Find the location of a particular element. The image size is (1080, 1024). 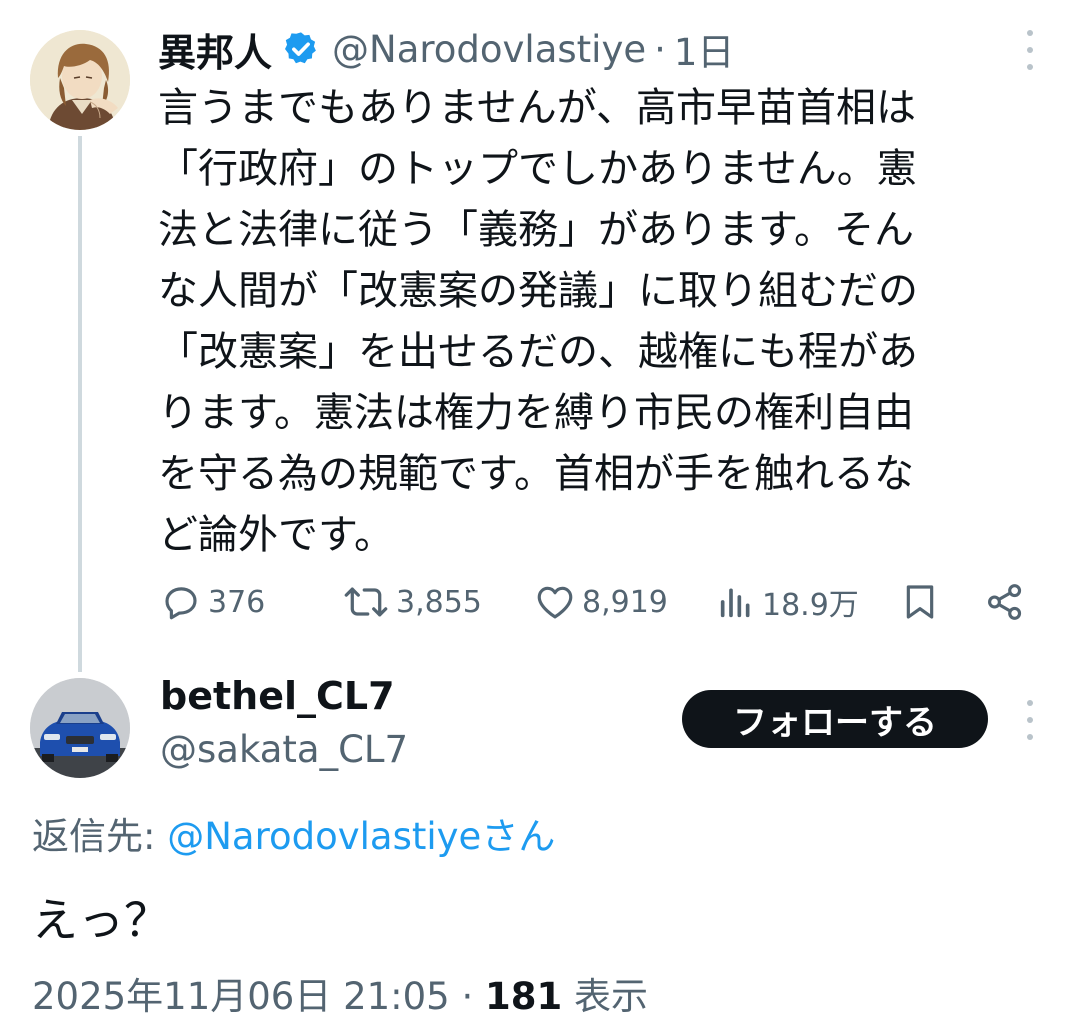

retweet-button: 3,855 is located at coordinates (412, 602).